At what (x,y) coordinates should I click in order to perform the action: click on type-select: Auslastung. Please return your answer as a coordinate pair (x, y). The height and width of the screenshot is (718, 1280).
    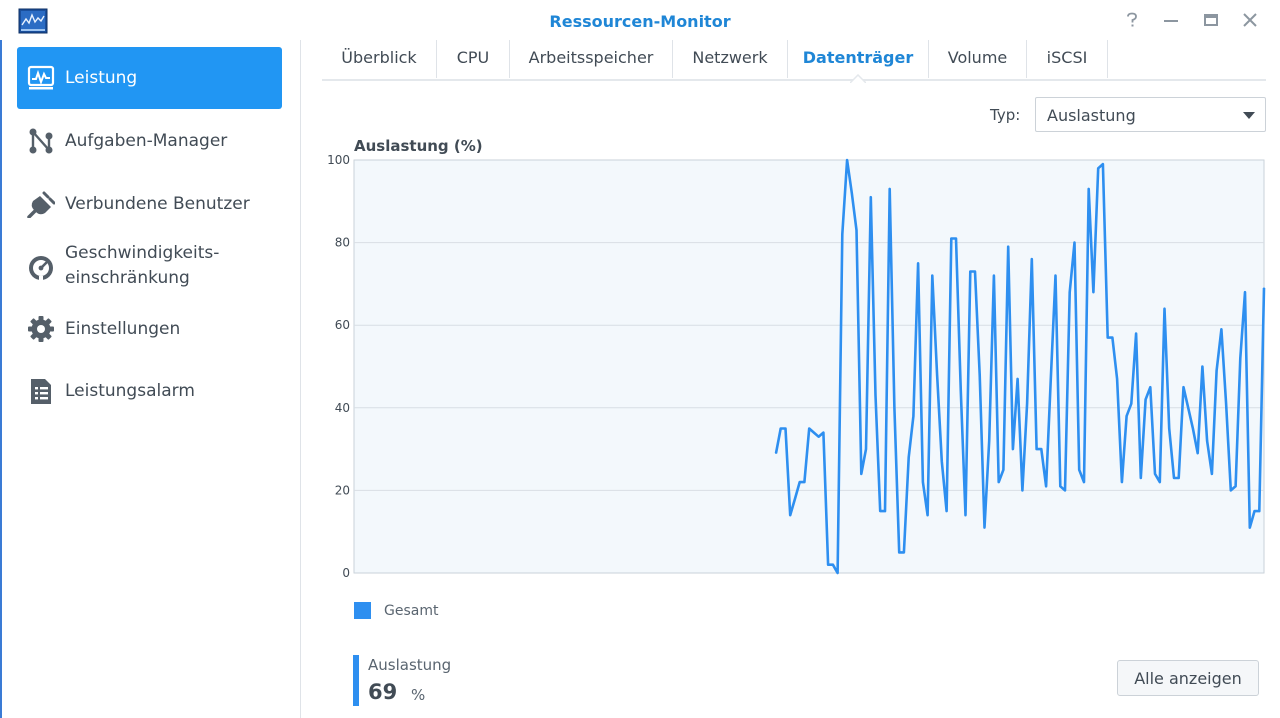
    Looking at the image, I should click on (1150, 114).